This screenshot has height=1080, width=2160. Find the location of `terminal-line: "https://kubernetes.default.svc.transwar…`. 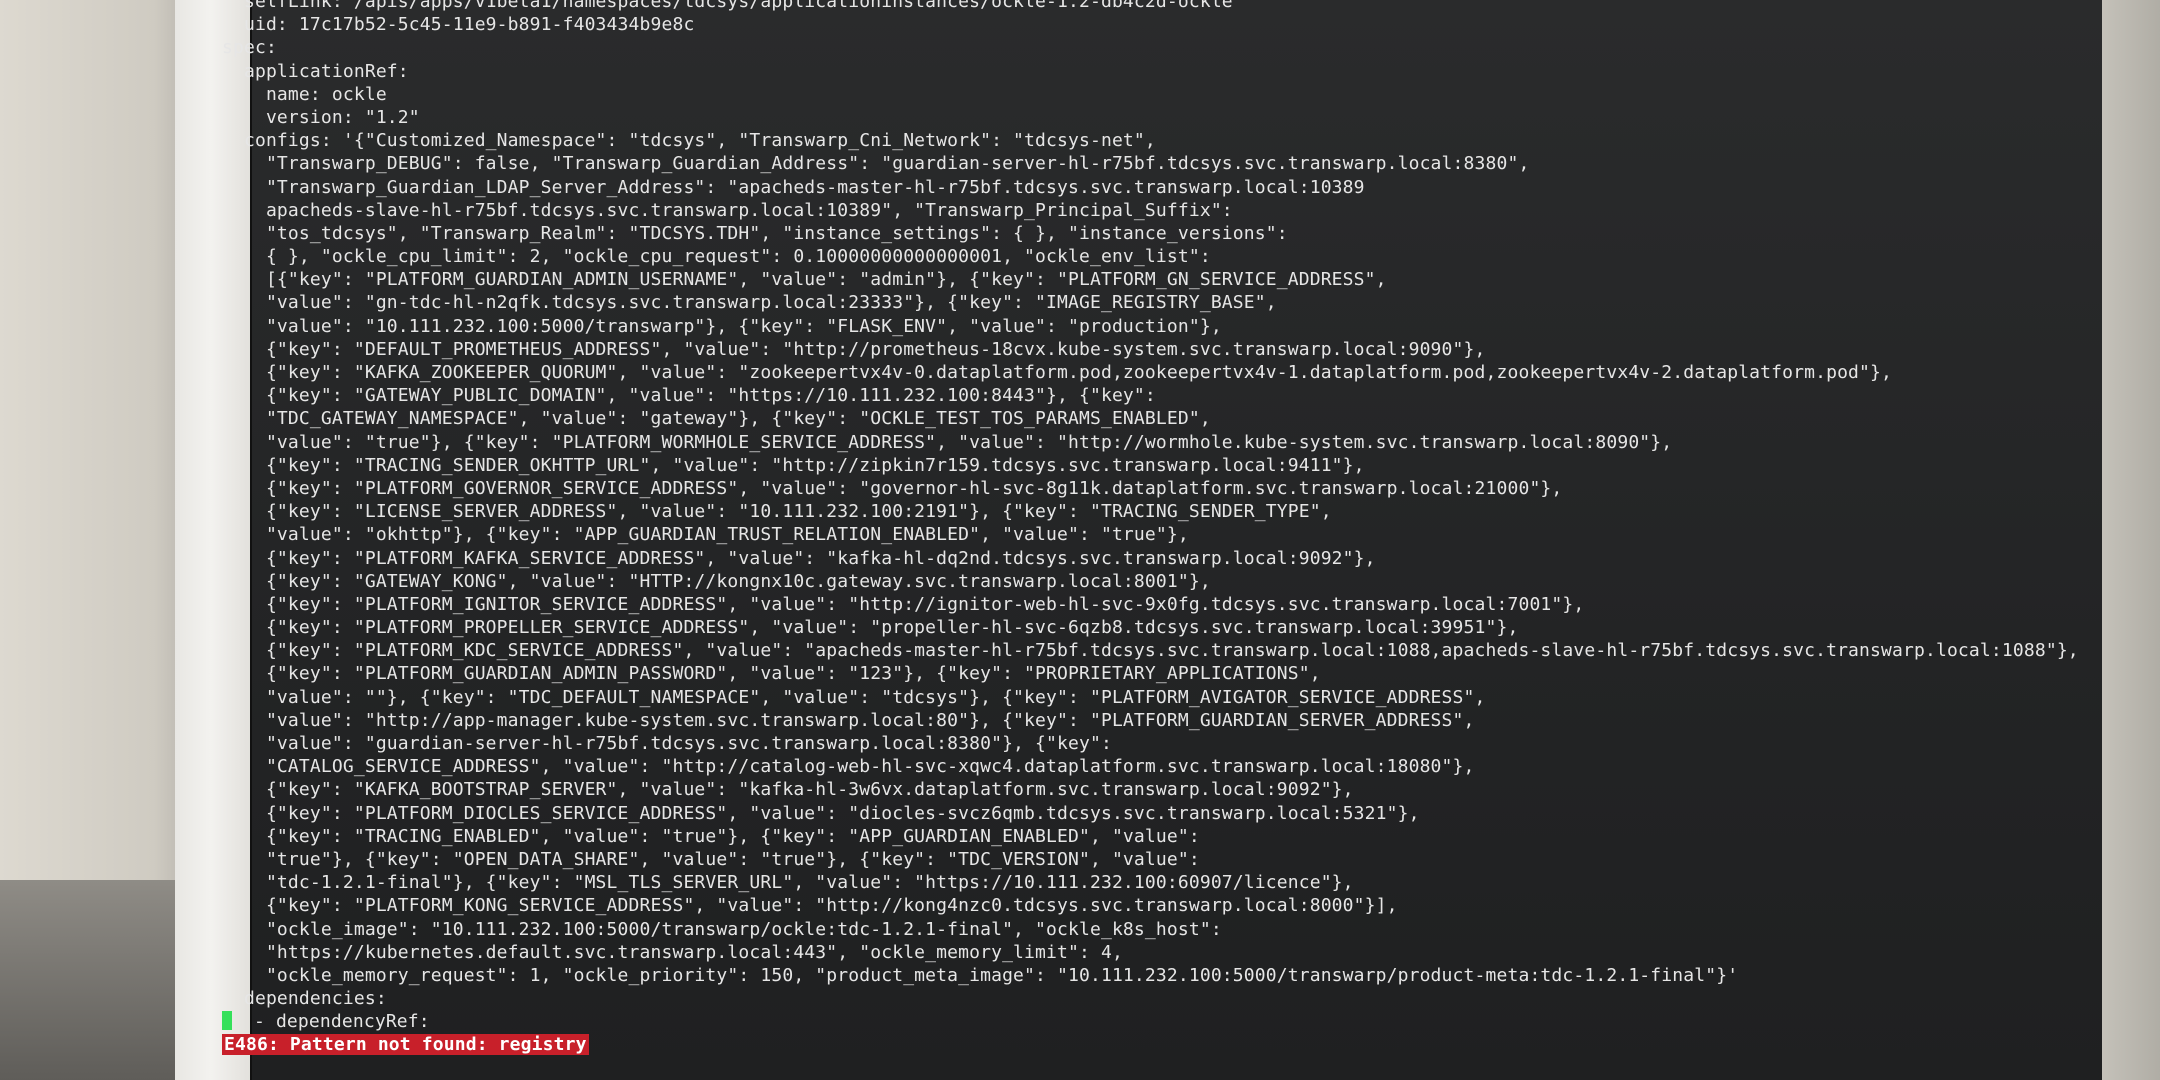

terminal-line: "https://kubernetes.default.svc.transwar… is located at coordinates (672, 952).